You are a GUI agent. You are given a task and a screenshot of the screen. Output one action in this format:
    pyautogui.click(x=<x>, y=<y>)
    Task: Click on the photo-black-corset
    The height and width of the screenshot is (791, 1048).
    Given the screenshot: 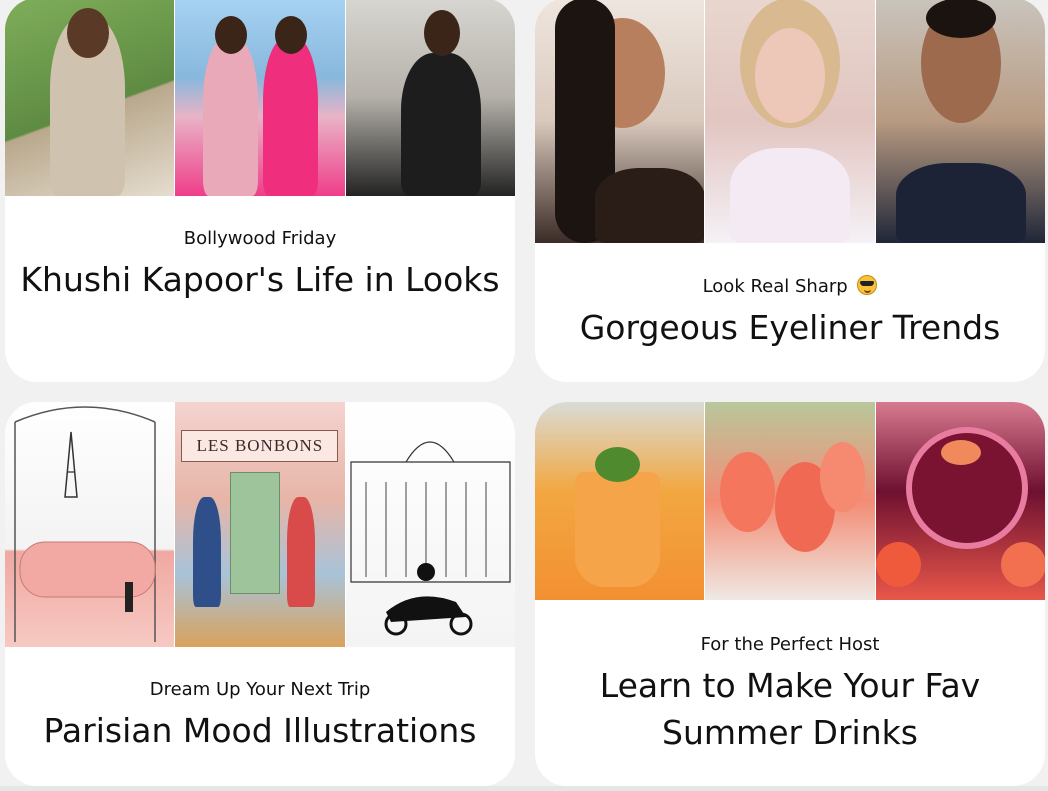 What is the action you would take?
    pyautogui.click(x=430, y=98)
    